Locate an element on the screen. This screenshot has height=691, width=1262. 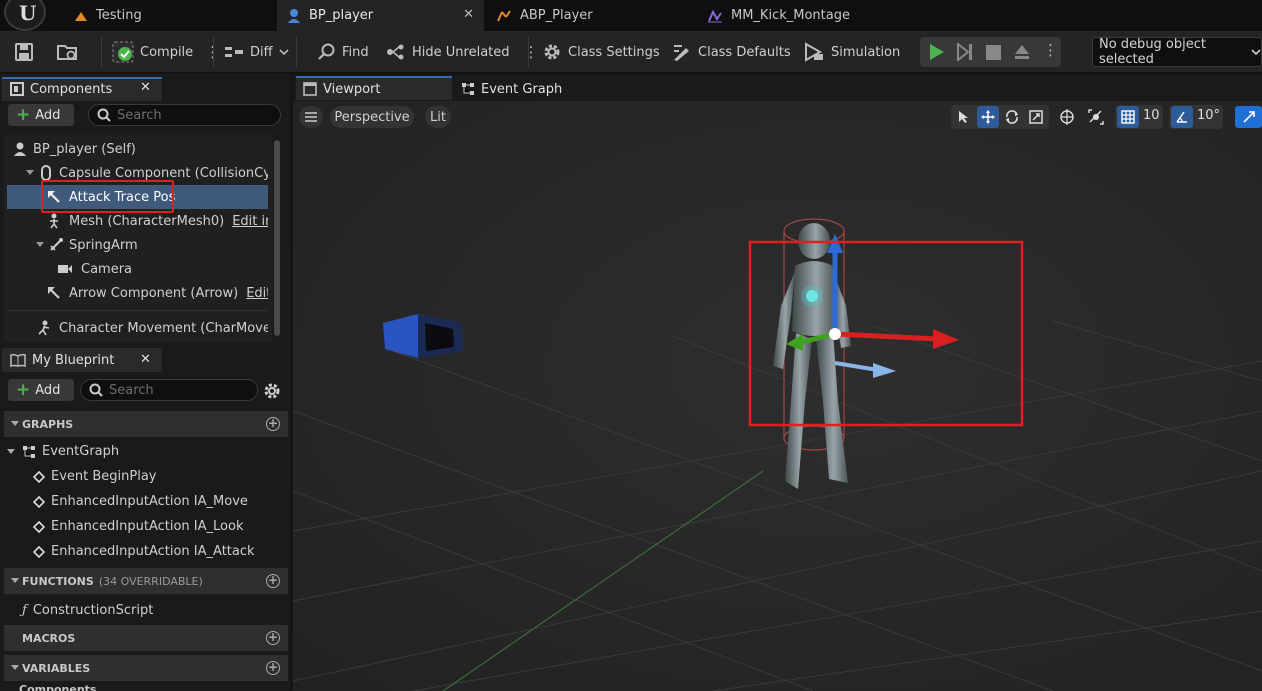
hide-unrelated-icon is located at coordinates (396, 52).